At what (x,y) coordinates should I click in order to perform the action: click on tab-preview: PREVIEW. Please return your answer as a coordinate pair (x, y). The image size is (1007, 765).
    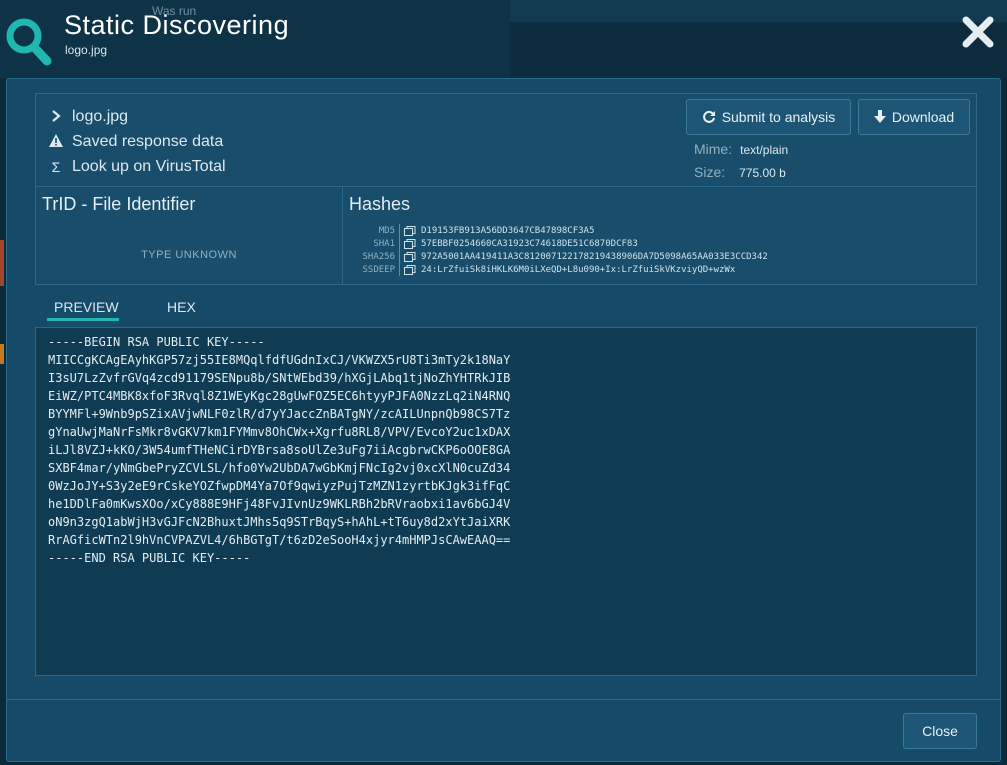
    Looking at the image, I should click on (86, 307).